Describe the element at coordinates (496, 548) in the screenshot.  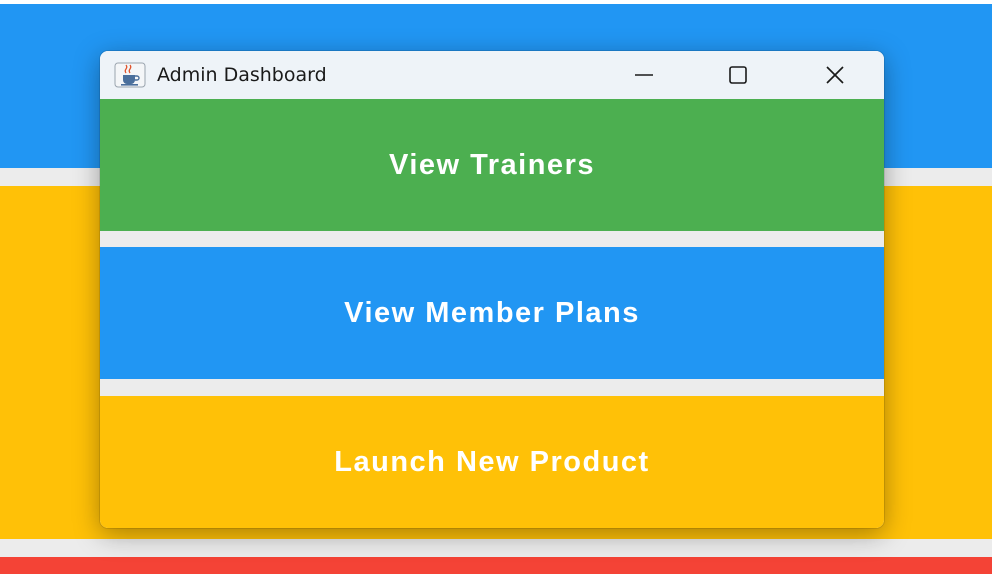
I see `background-divider` at that location.